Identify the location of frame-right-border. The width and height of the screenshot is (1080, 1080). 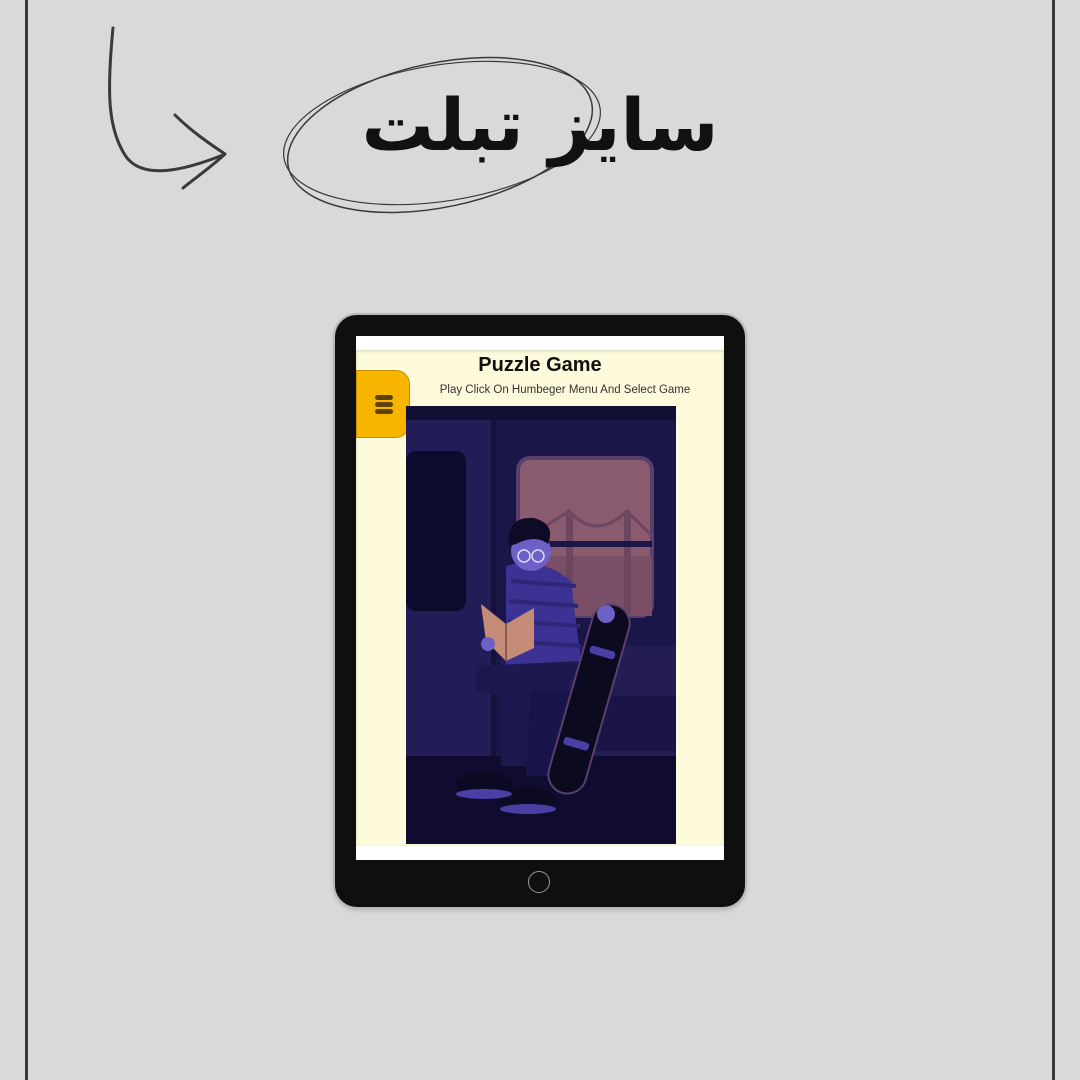
(1053, 540).